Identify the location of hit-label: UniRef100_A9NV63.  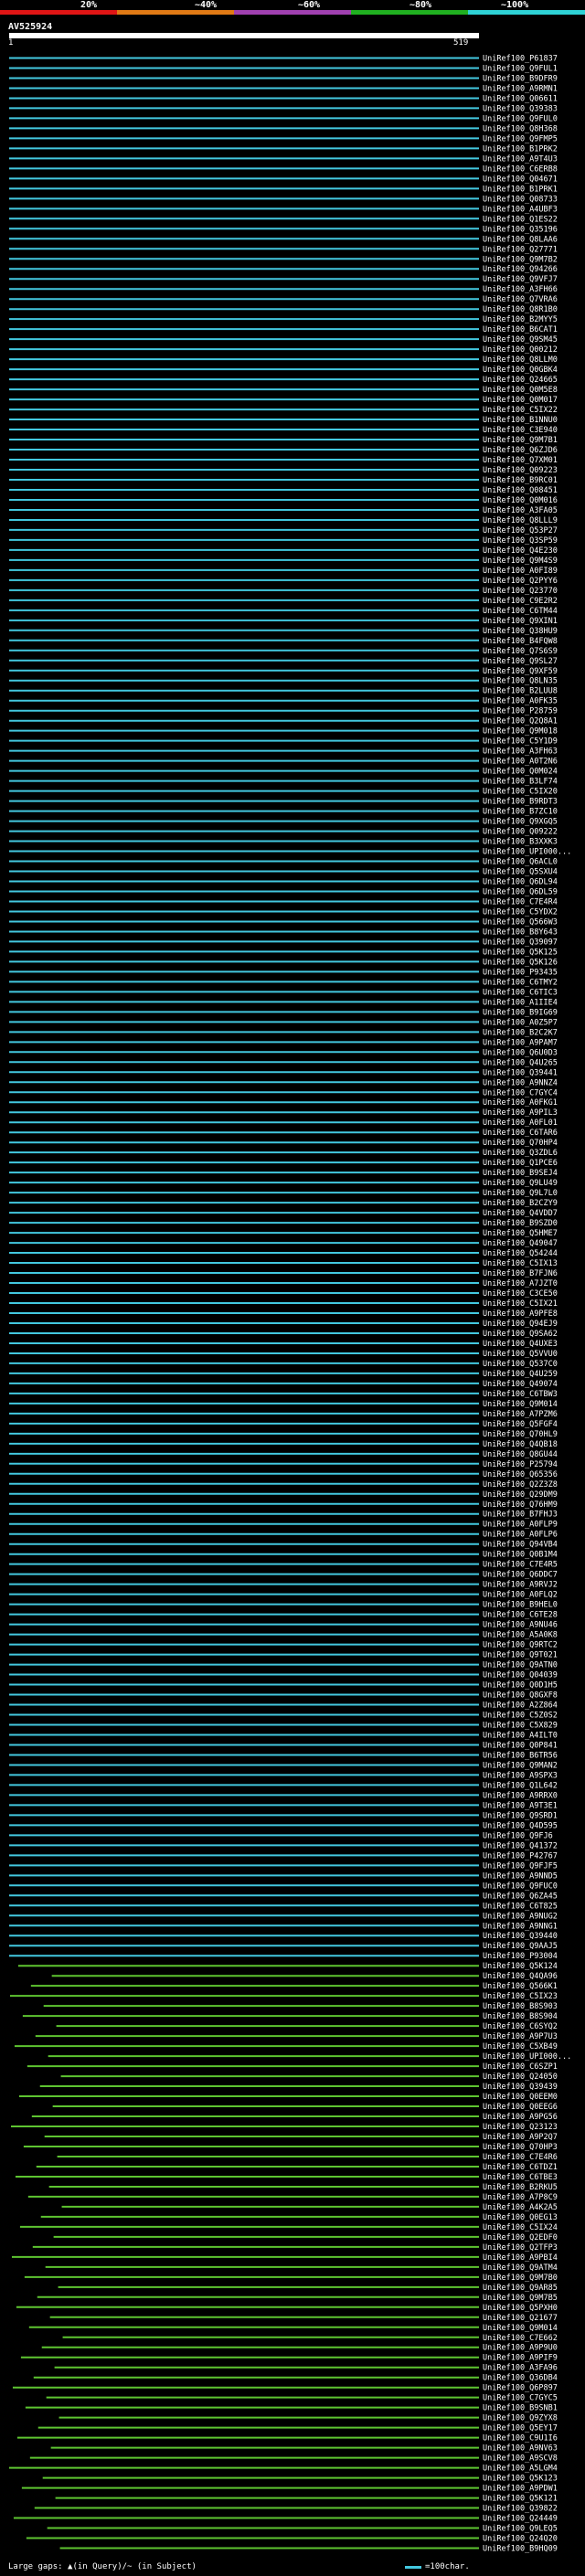
(520, 2449).